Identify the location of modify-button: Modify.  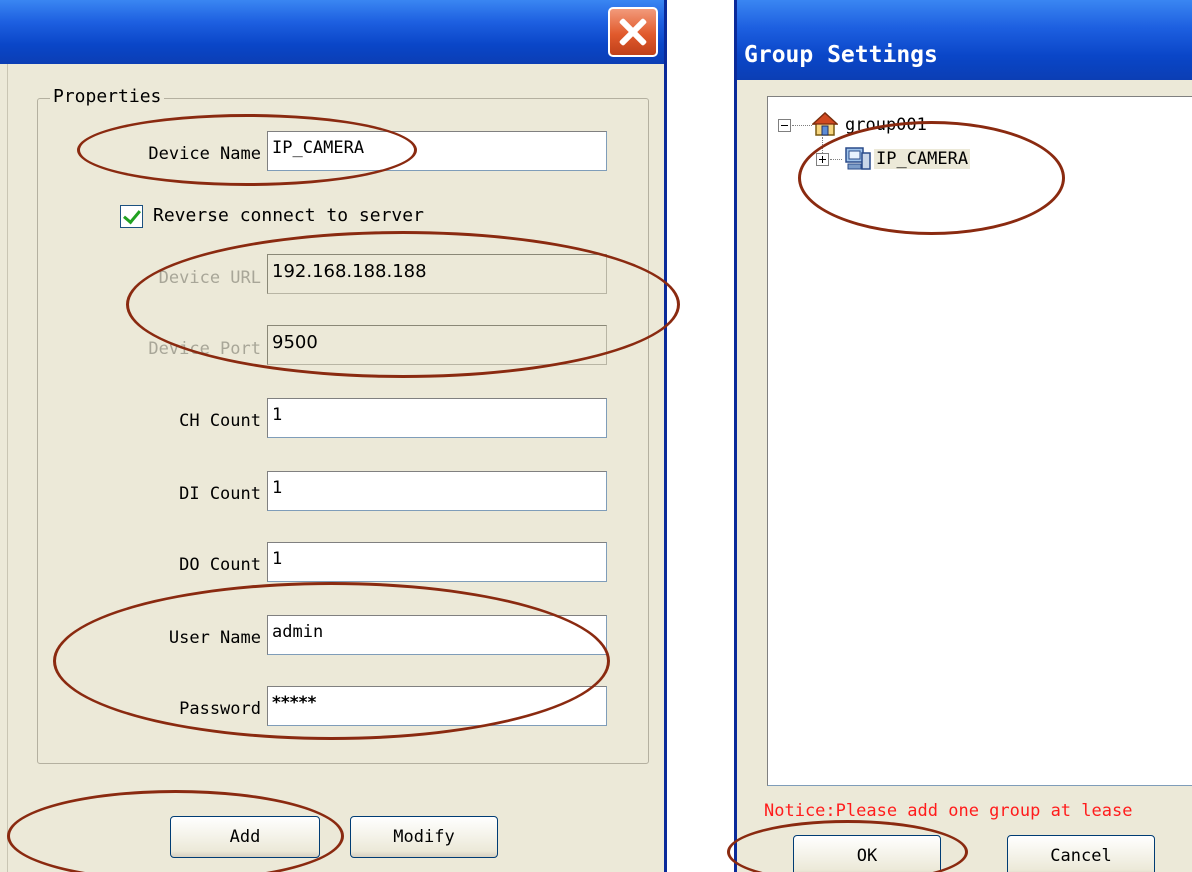
(424, 837).